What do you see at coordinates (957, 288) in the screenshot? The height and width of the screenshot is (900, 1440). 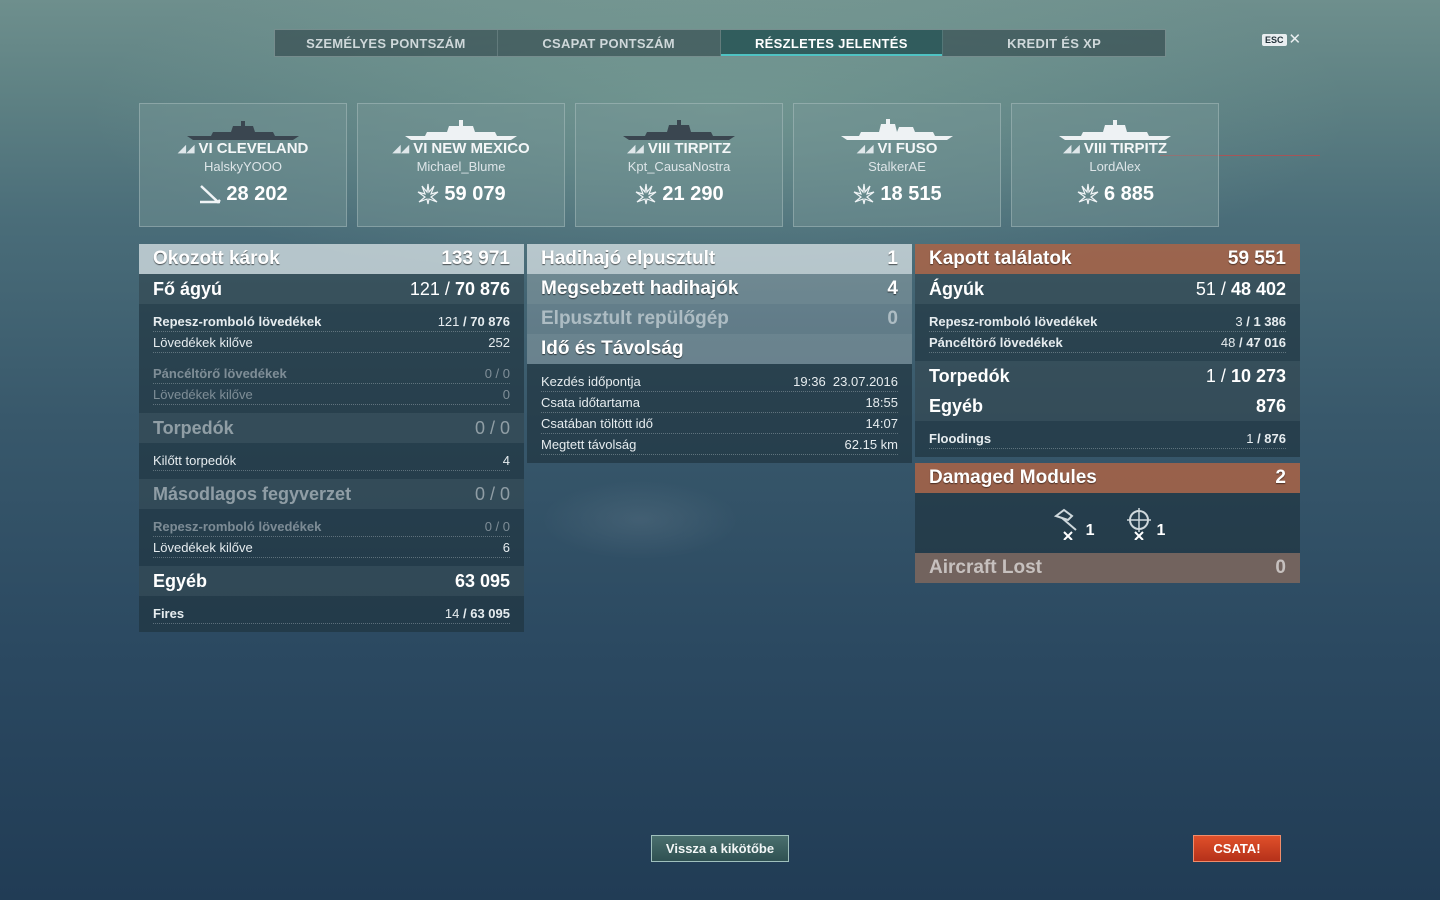 I see `guns-label: Ágyúk` at bounding box center [957, 288].